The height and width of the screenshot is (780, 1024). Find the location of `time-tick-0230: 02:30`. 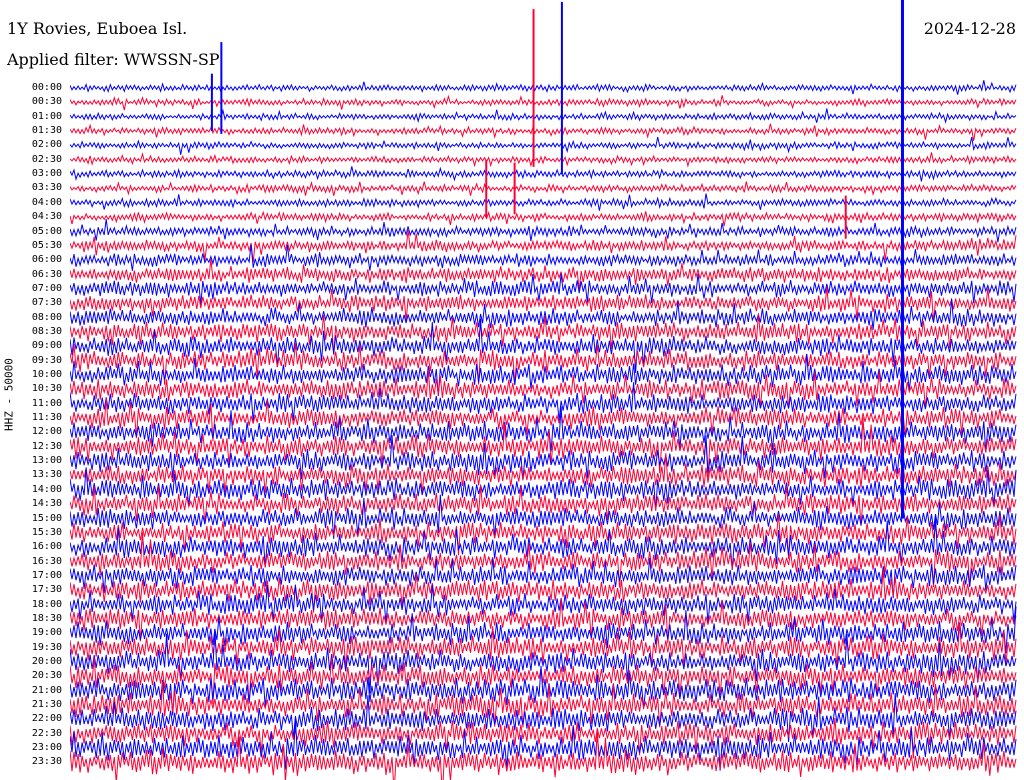

time-tick-0230: 02:30 is located at coordinates (46, 159).